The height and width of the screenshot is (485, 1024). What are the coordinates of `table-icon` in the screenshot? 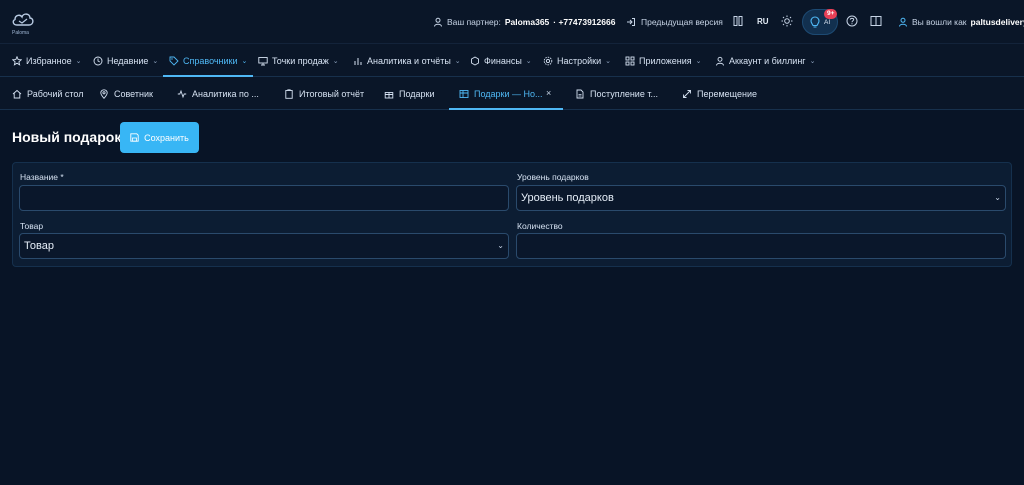 It's located at (464, 94).